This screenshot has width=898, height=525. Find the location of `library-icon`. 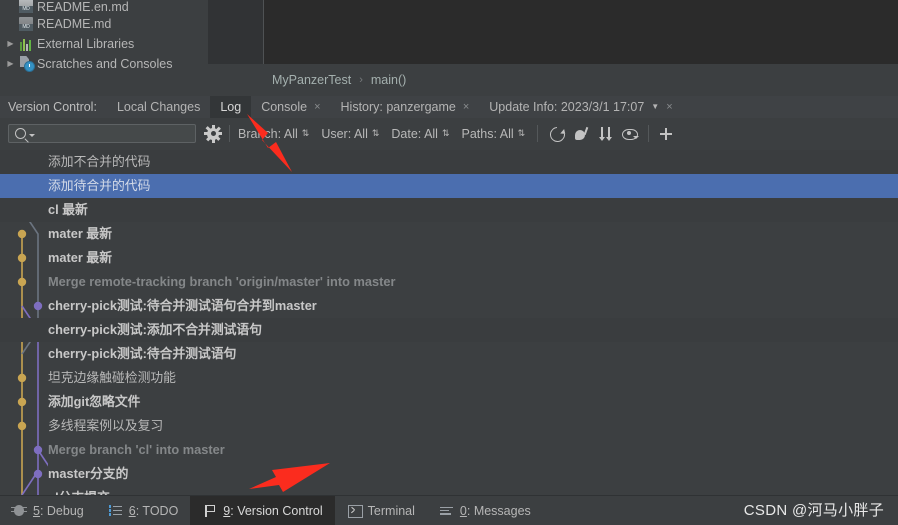

library-icon is located at coordinates (25, 44).